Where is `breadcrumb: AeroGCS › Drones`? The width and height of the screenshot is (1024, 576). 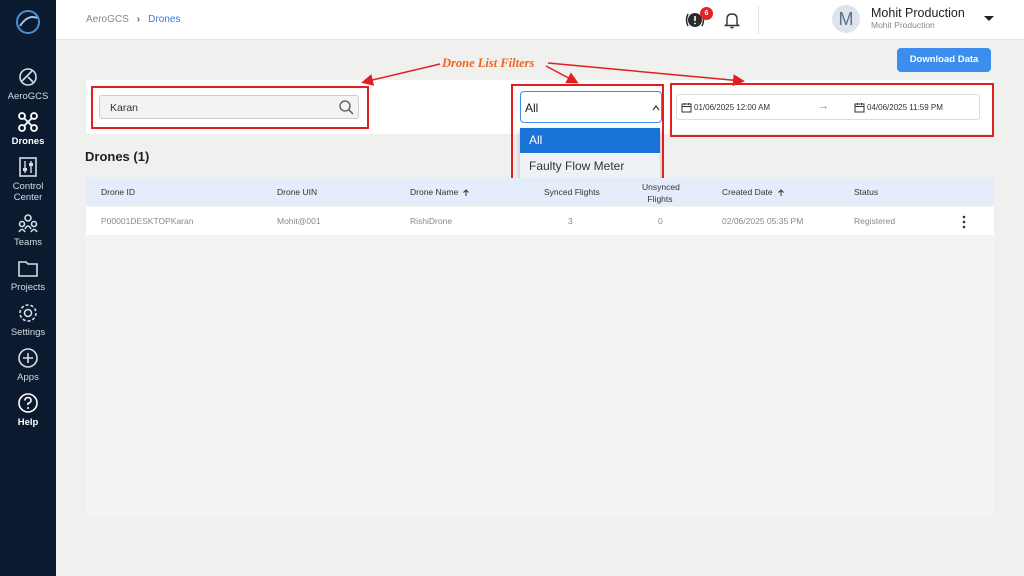
breadcrumb: AeroGCS › Drones is located at coordinates (133, 19).